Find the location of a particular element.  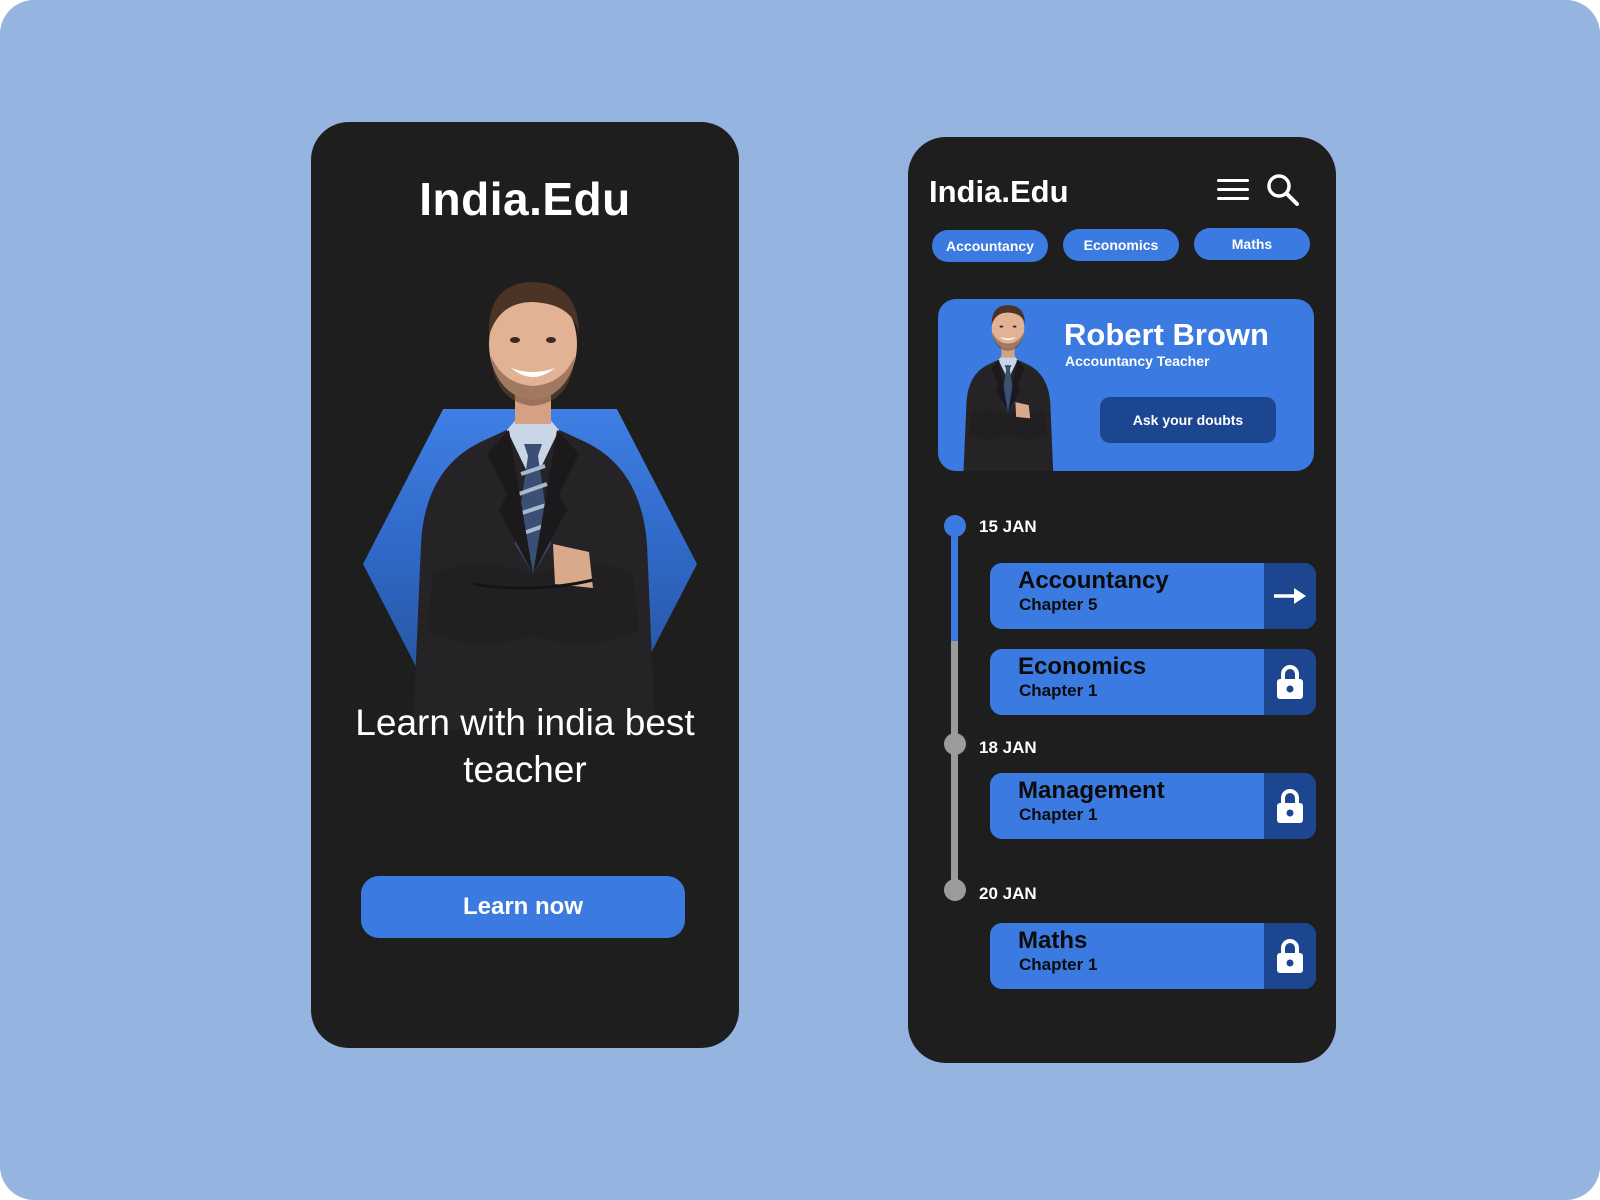

lesson-chapter: Chapter 5 is located at coordinates (1058, 604).